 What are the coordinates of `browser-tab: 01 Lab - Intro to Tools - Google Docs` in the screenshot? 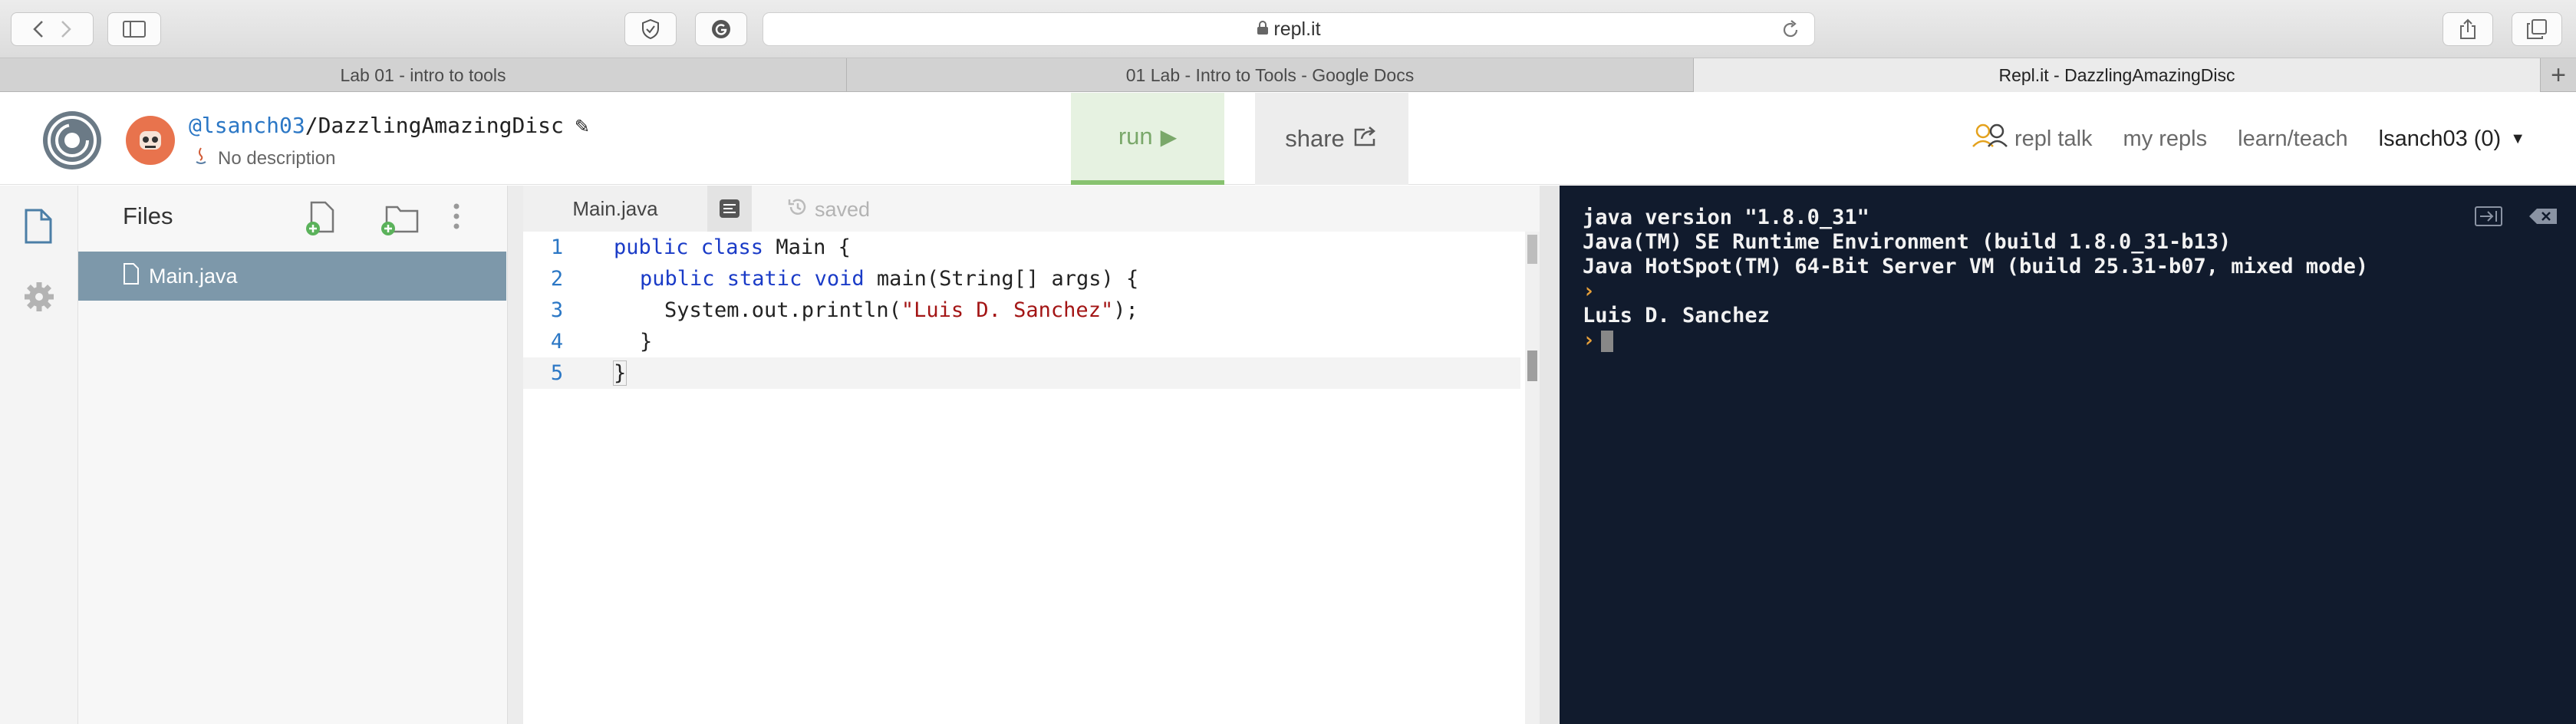 It's located at (1270, 75).